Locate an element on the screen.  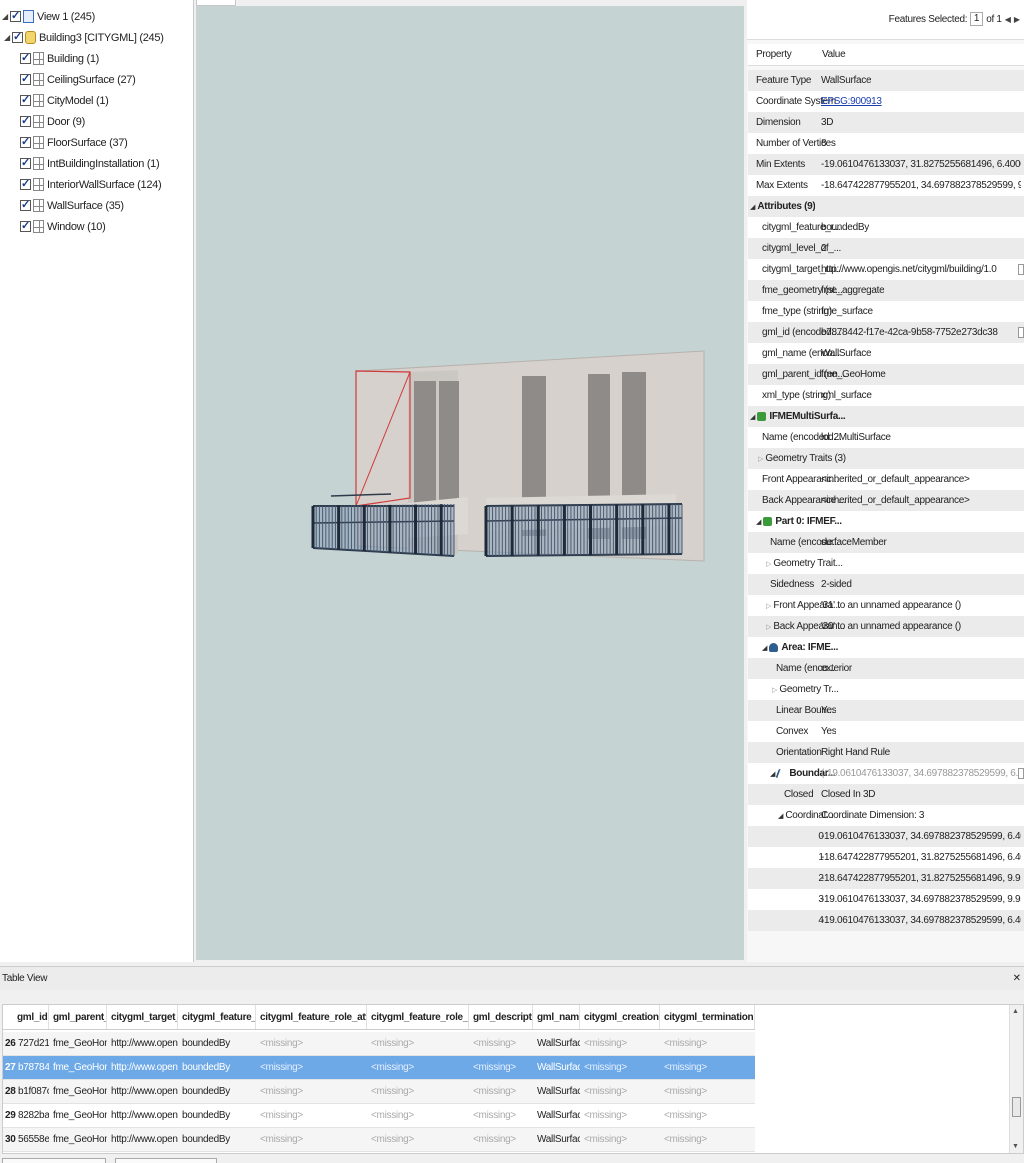
property-row: Closed Closed In 3D is located at coordinates (886, 794).